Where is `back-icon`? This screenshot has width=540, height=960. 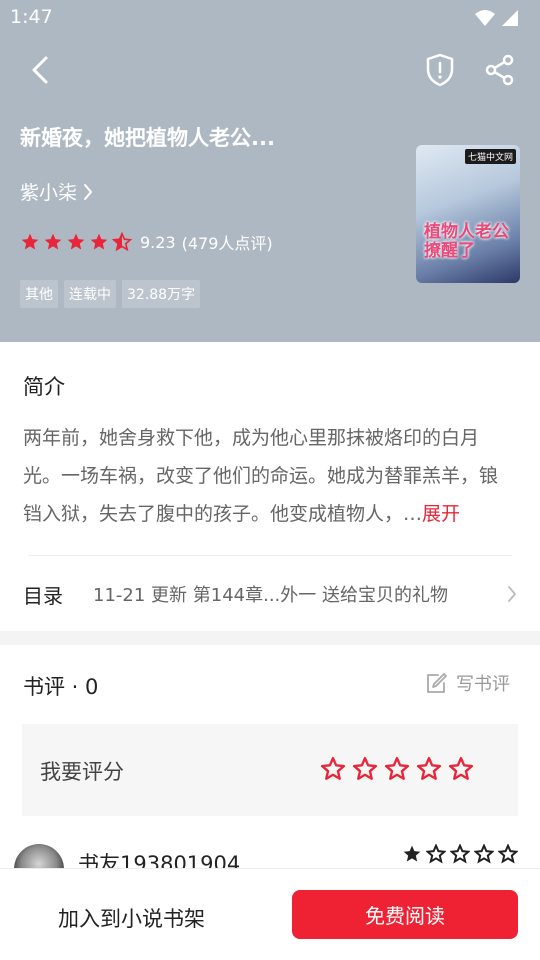
back-icon is located at coordinates (40, 70).